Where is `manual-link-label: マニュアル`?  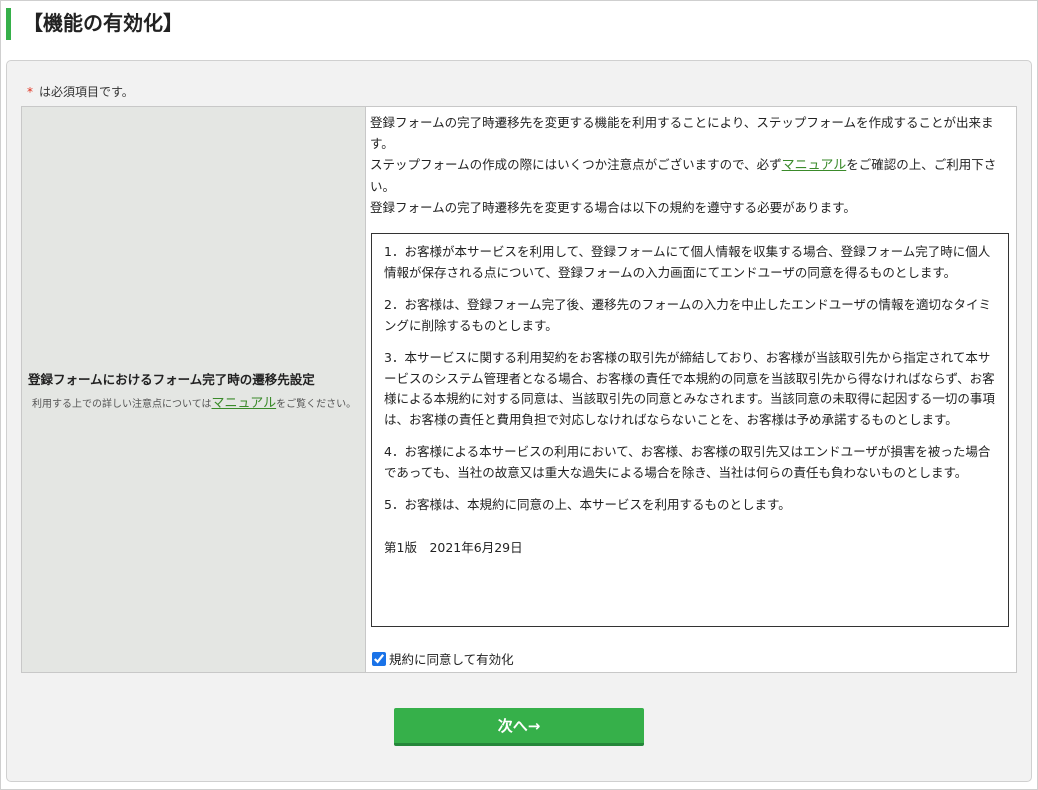 manual-link-label: マニュアル is located at coordinates (244, 403).